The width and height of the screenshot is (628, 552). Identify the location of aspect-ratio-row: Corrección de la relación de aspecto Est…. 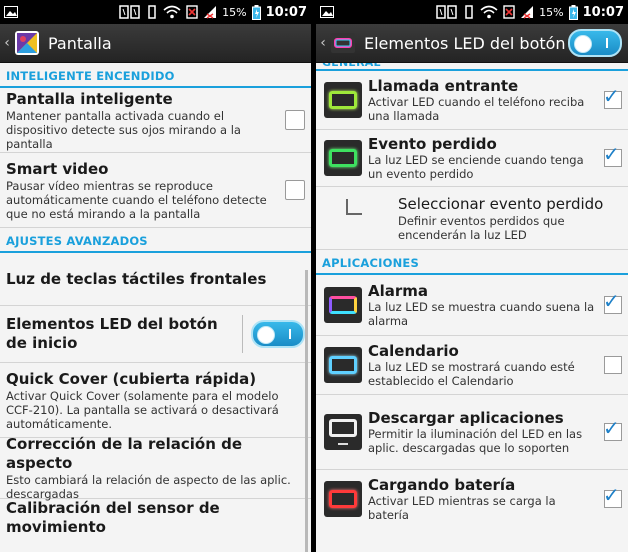
(155, 468).